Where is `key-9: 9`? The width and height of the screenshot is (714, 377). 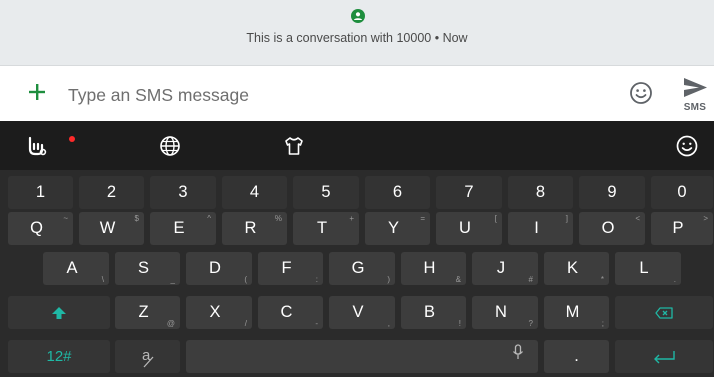 key-9: 9 is located at coordinates (612, 192).